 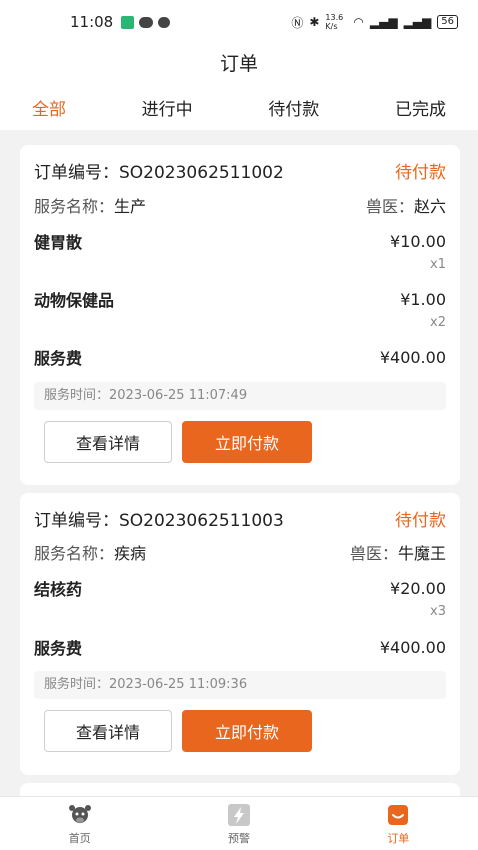 I want to click on service-name: 疾病, so click(x=130, y=553).